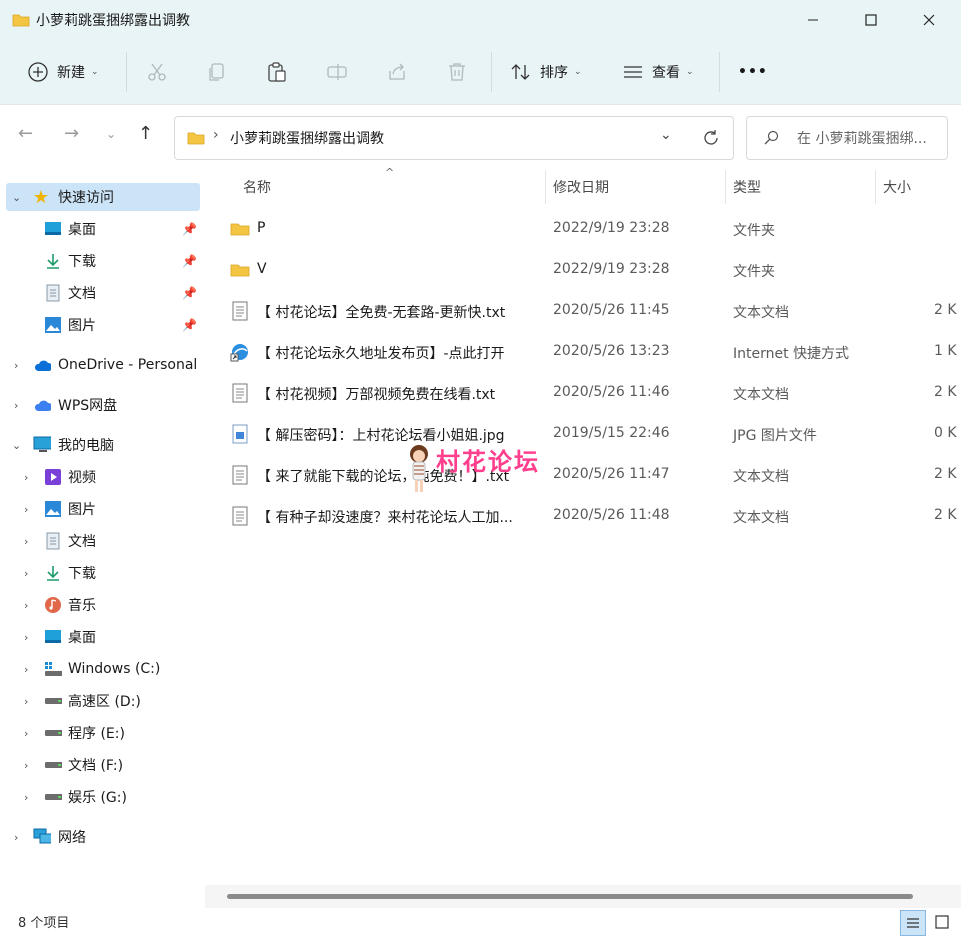  I want to click on sidebar-item-label: 图片, so click(82, 510).